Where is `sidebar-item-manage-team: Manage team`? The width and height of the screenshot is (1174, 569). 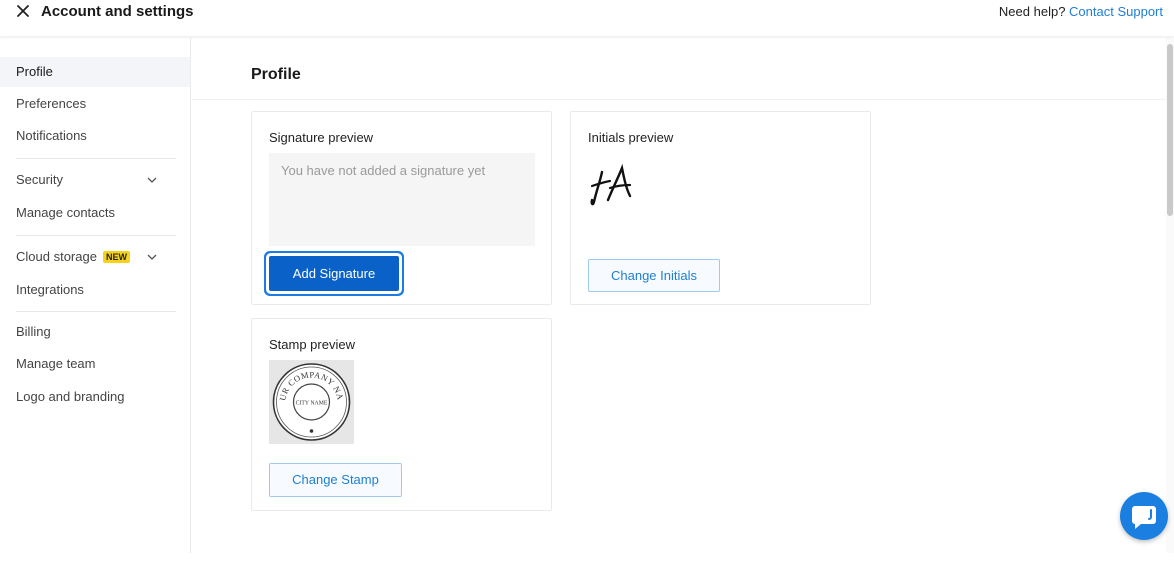 sidebar-item-manage-team: Manage team is located at coordinates (95, 364).